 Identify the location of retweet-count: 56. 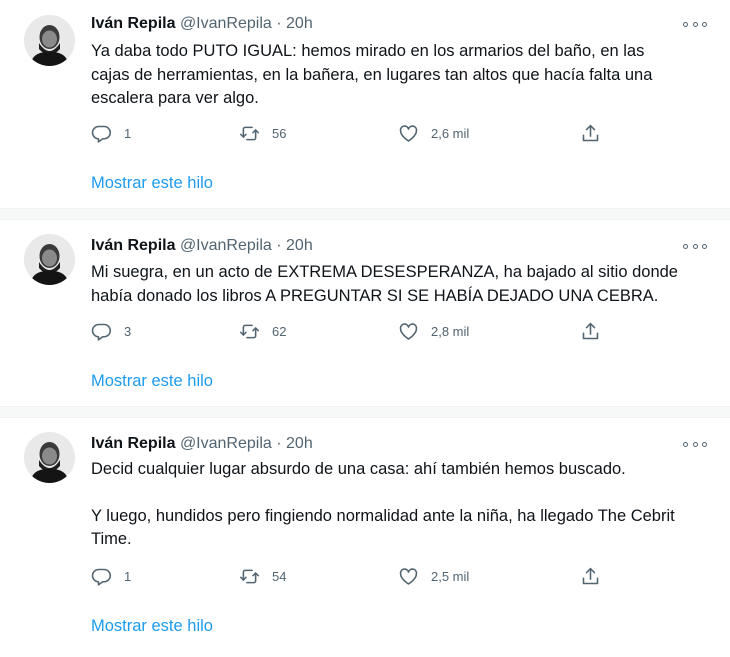
(279, 133).